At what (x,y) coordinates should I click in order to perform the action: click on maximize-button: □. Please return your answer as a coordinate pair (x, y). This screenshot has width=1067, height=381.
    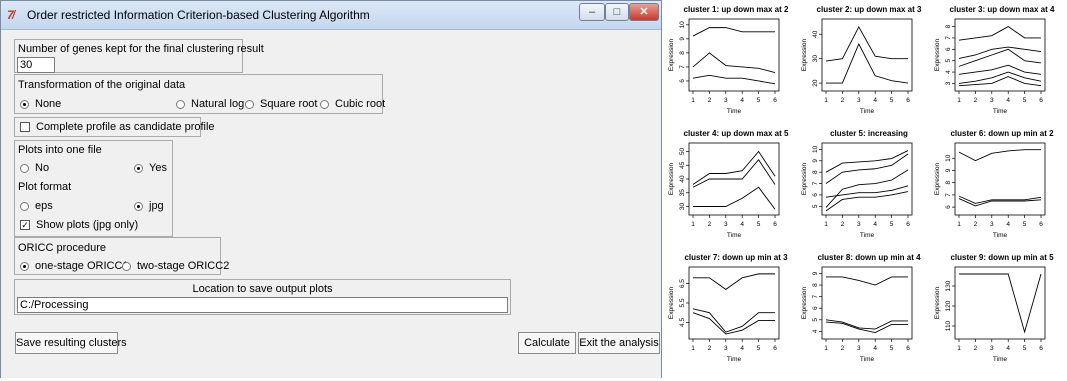
    Looking at the image, I should click on (617, 12).